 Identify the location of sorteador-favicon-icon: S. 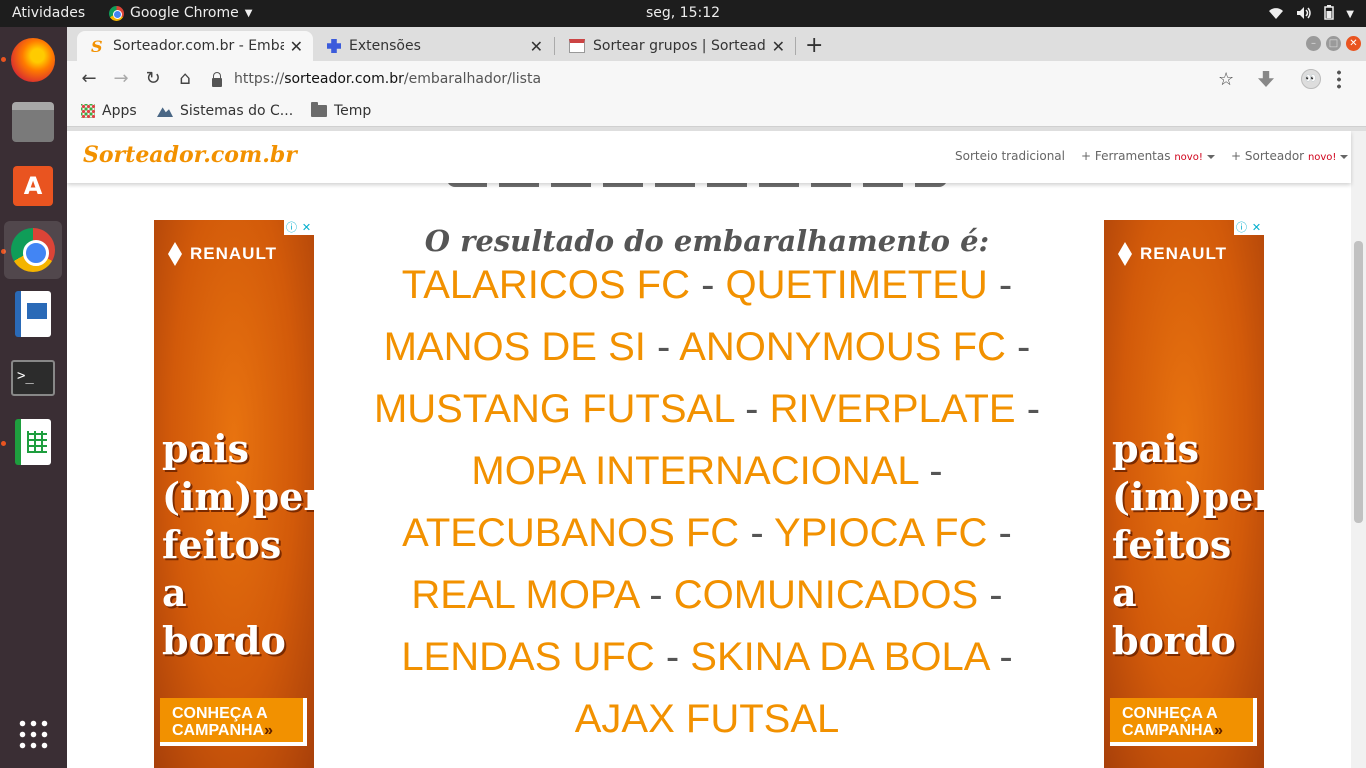
(97, 46).